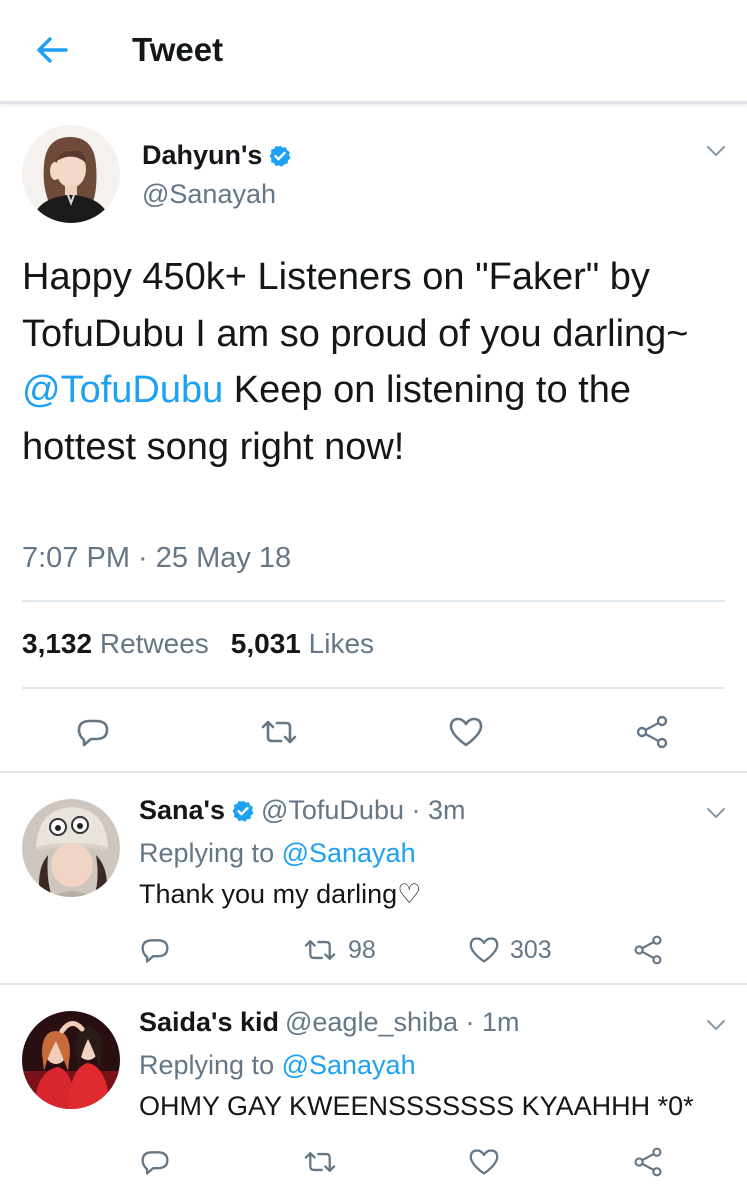 Image resolution: width=747 pixels, height=1200 pixels. What do you see at coordinates (209, 194) in the screenshot?
I see `author-handle: @Sanayah` at bounding box center [209, 194].